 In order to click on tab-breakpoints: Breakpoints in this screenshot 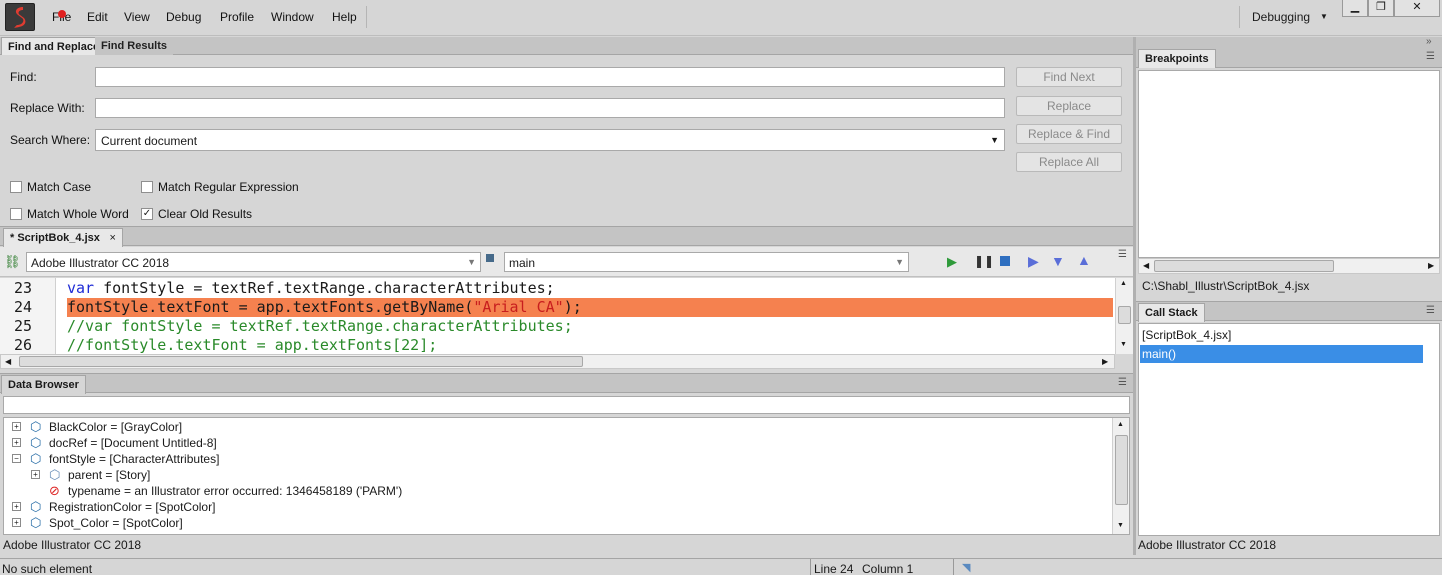, I will do `click(1177, 58)`.